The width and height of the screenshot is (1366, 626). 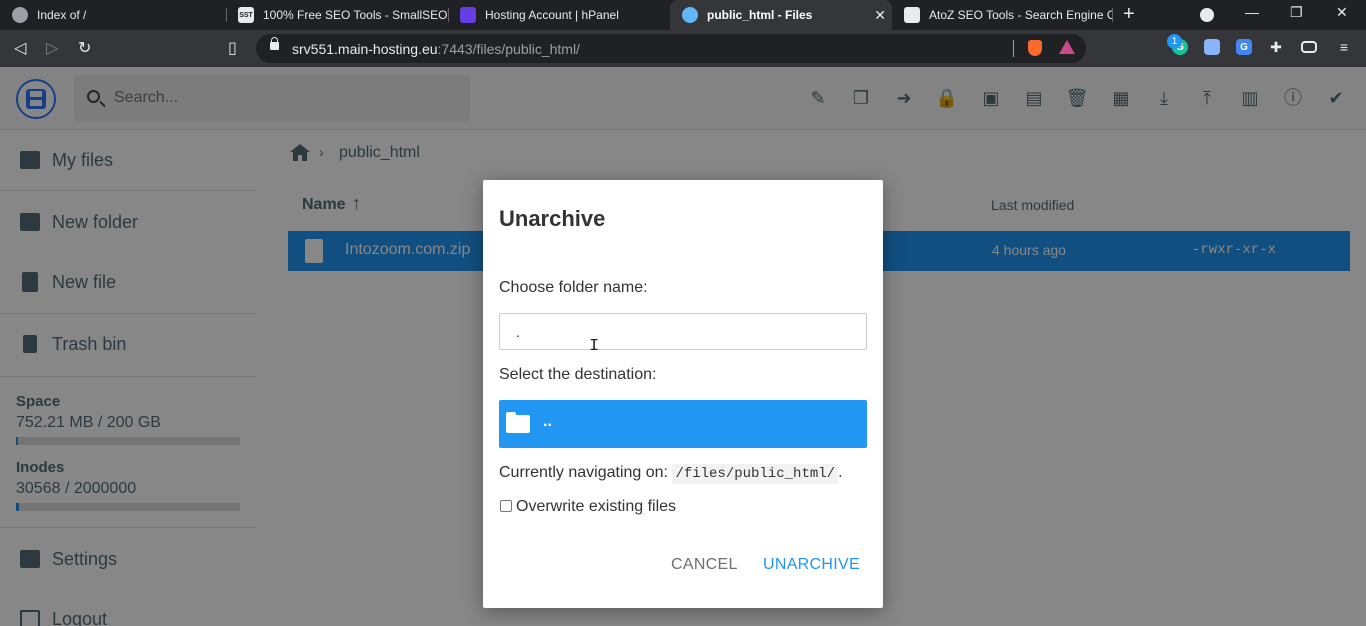 What do you see at coordinates (1344, 47) in the screenshot?
I see `menu-icon: ≡` at bounding box center [1344, 47].